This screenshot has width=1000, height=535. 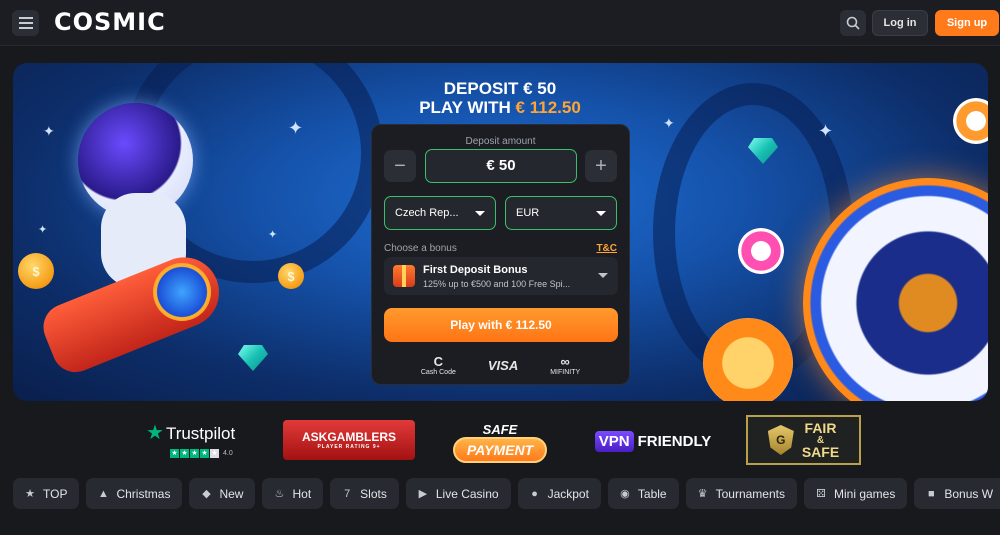 I want to click on tab-tournaments: ♛ Tournaments, so click(x=741, y=493).